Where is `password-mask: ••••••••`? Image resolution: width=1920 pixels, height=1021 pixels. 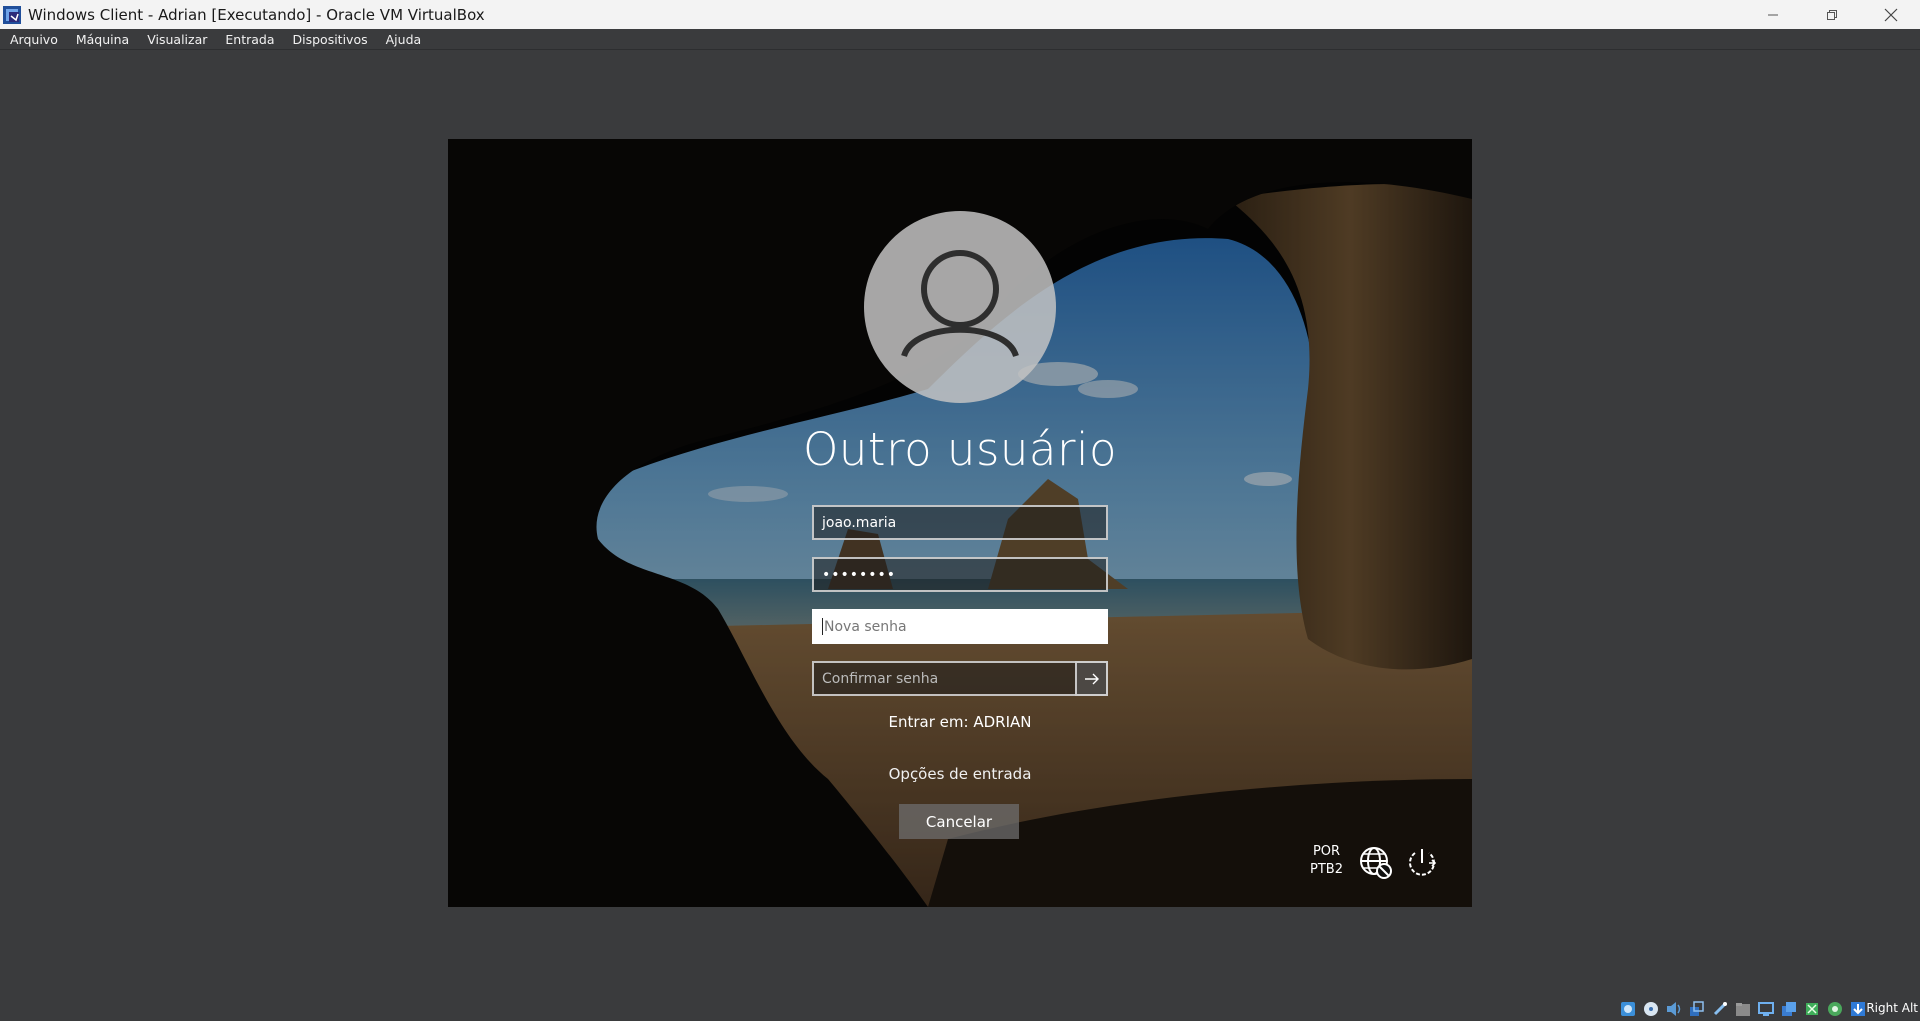
password-mask: •••••••• is located at coordinates (859, 574).